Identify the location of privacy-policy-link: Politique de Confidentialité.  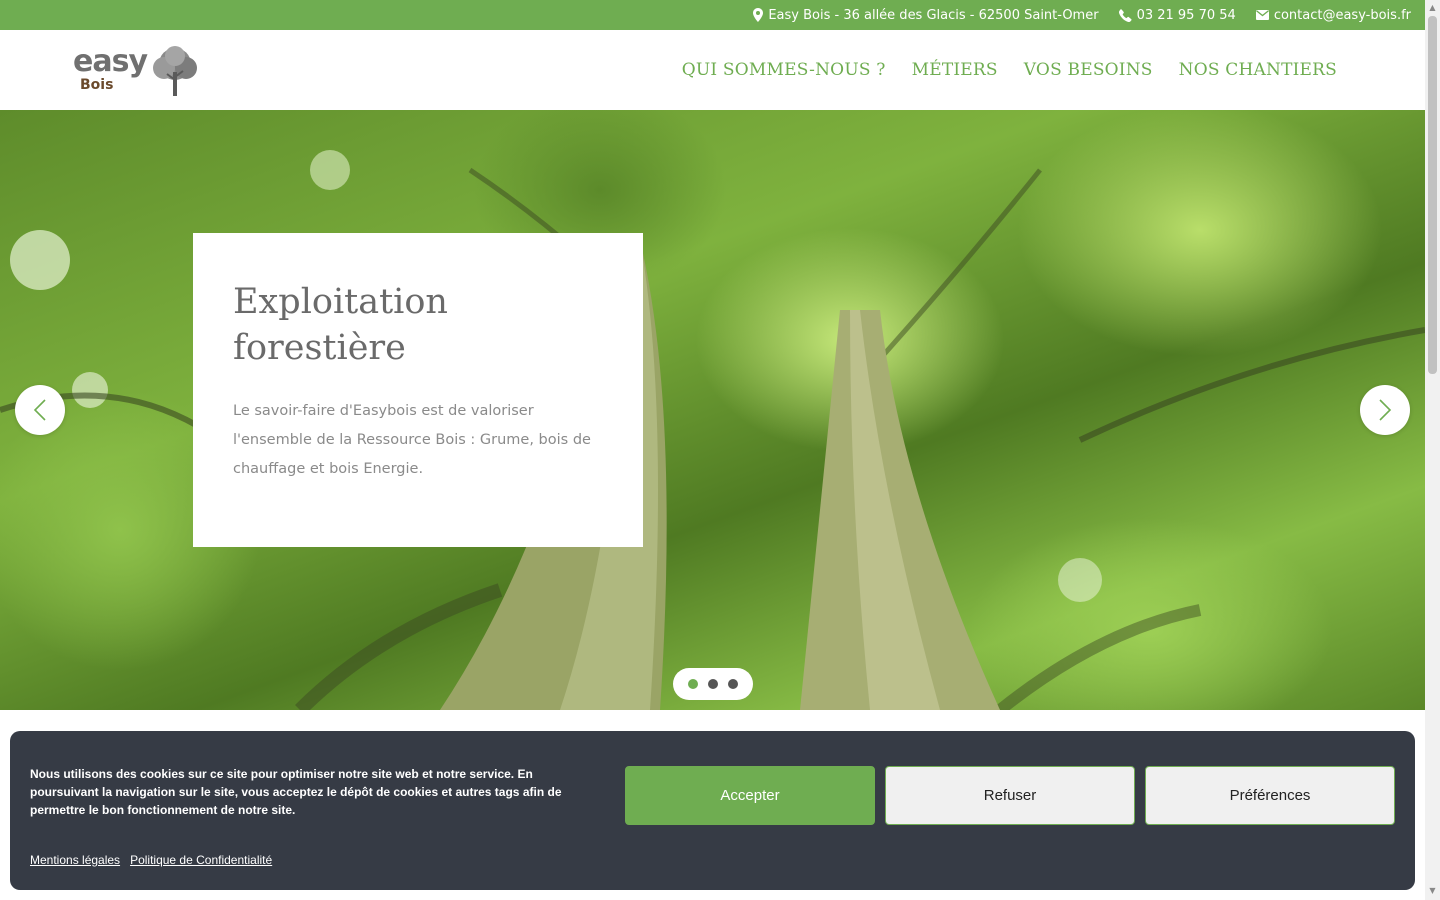
(201, 860).